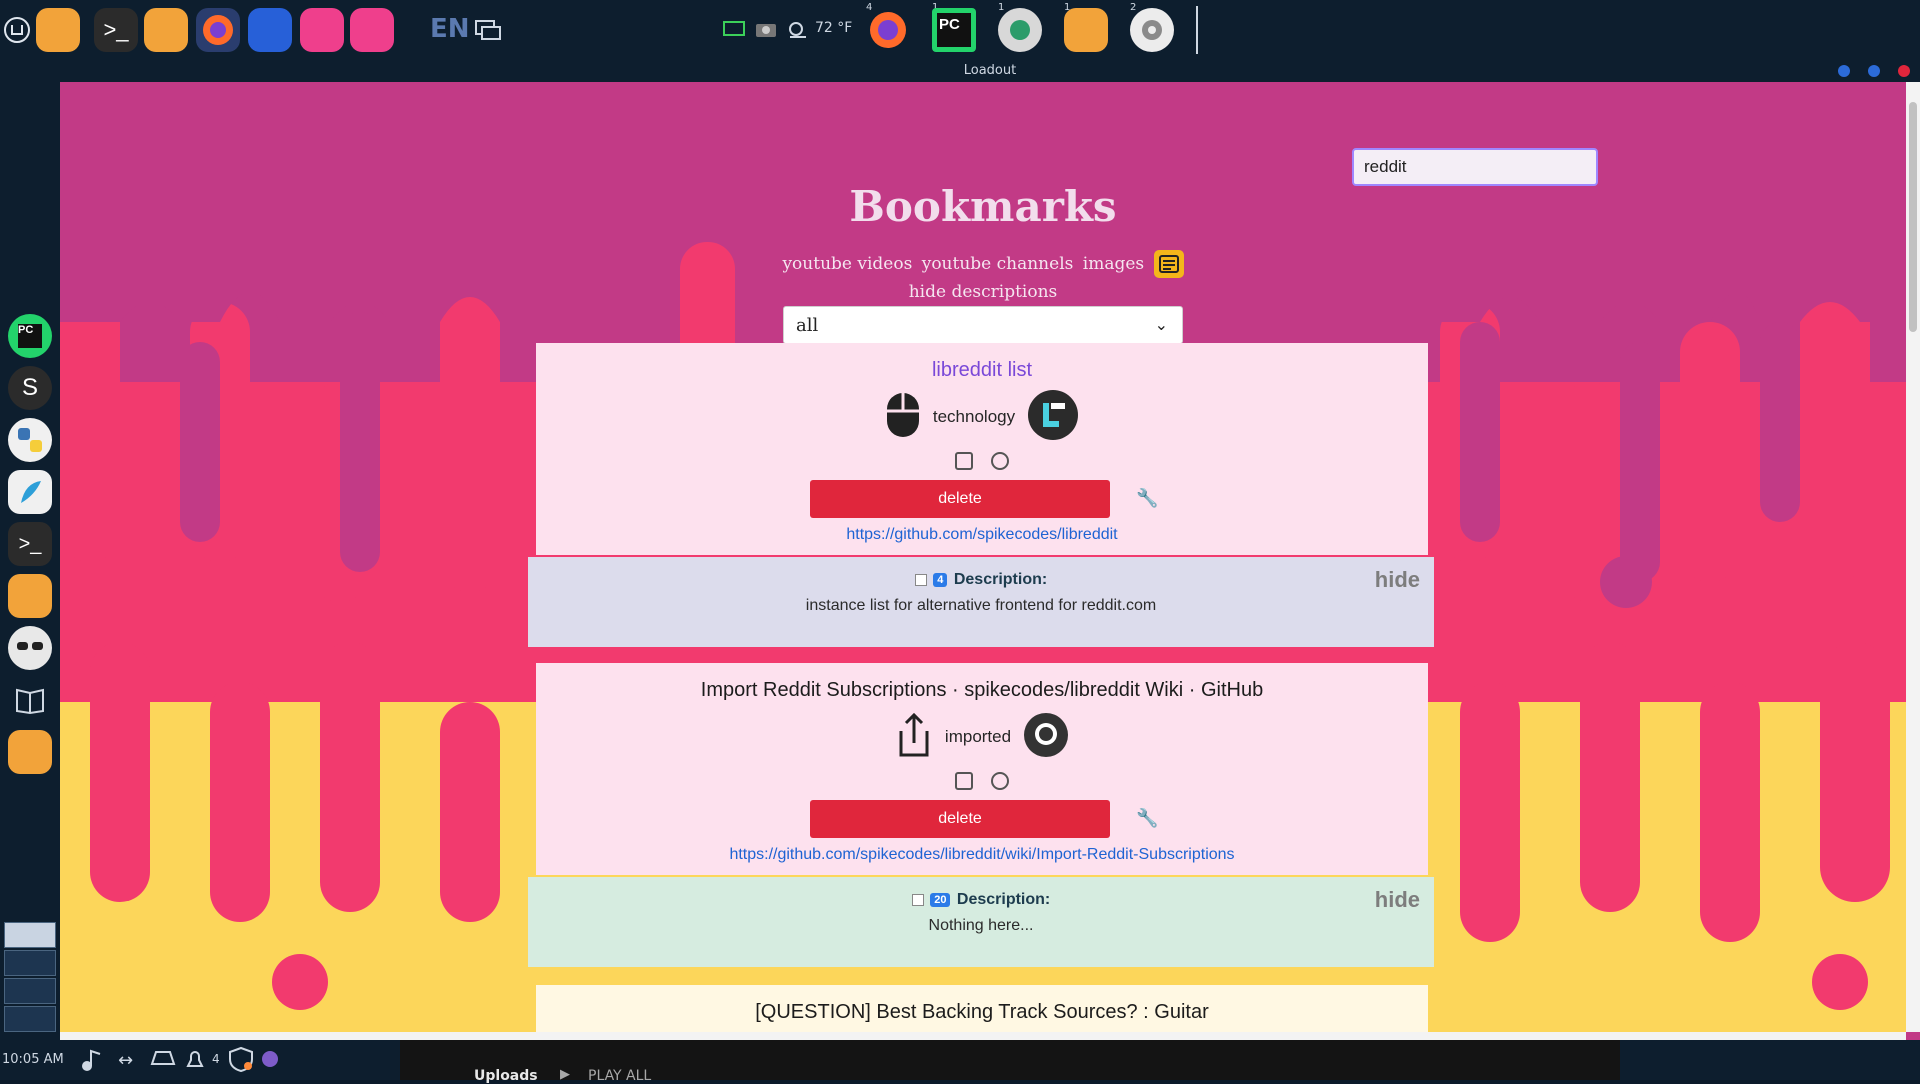 This screenshot has height=1084, width=1920. Describe the element at coordinates (807, 325) in the screenshot. I see `filter-selected-value: all` at that location.